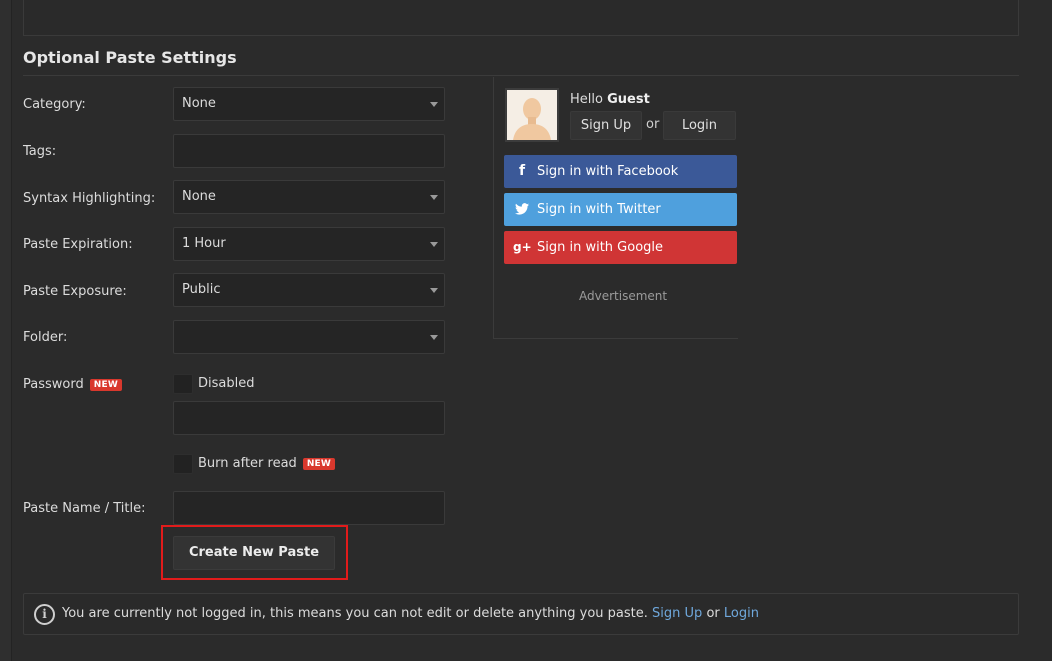 The width and height of the screenshot is (1052, 661). What do you see at coordinates (713, 613) in the screenshot?
I see `notice-or-text: or` at bounding box center [713, 613].